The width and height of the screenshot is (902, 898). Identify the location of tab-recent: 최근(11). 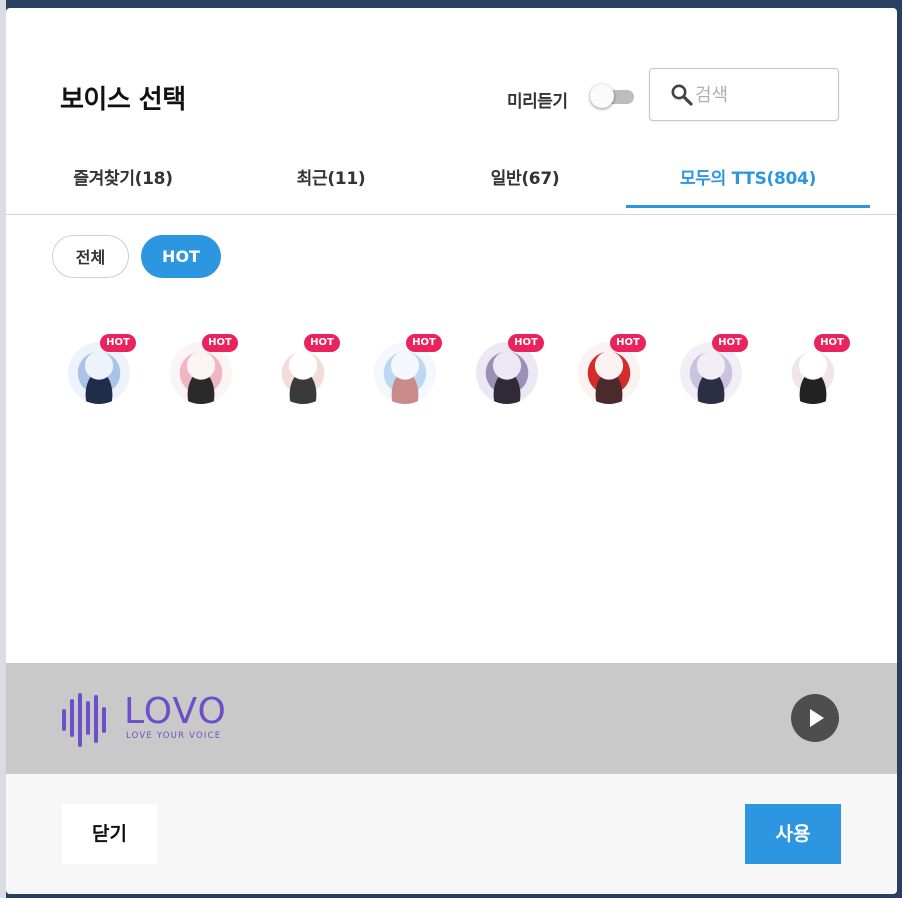
(331, 186).